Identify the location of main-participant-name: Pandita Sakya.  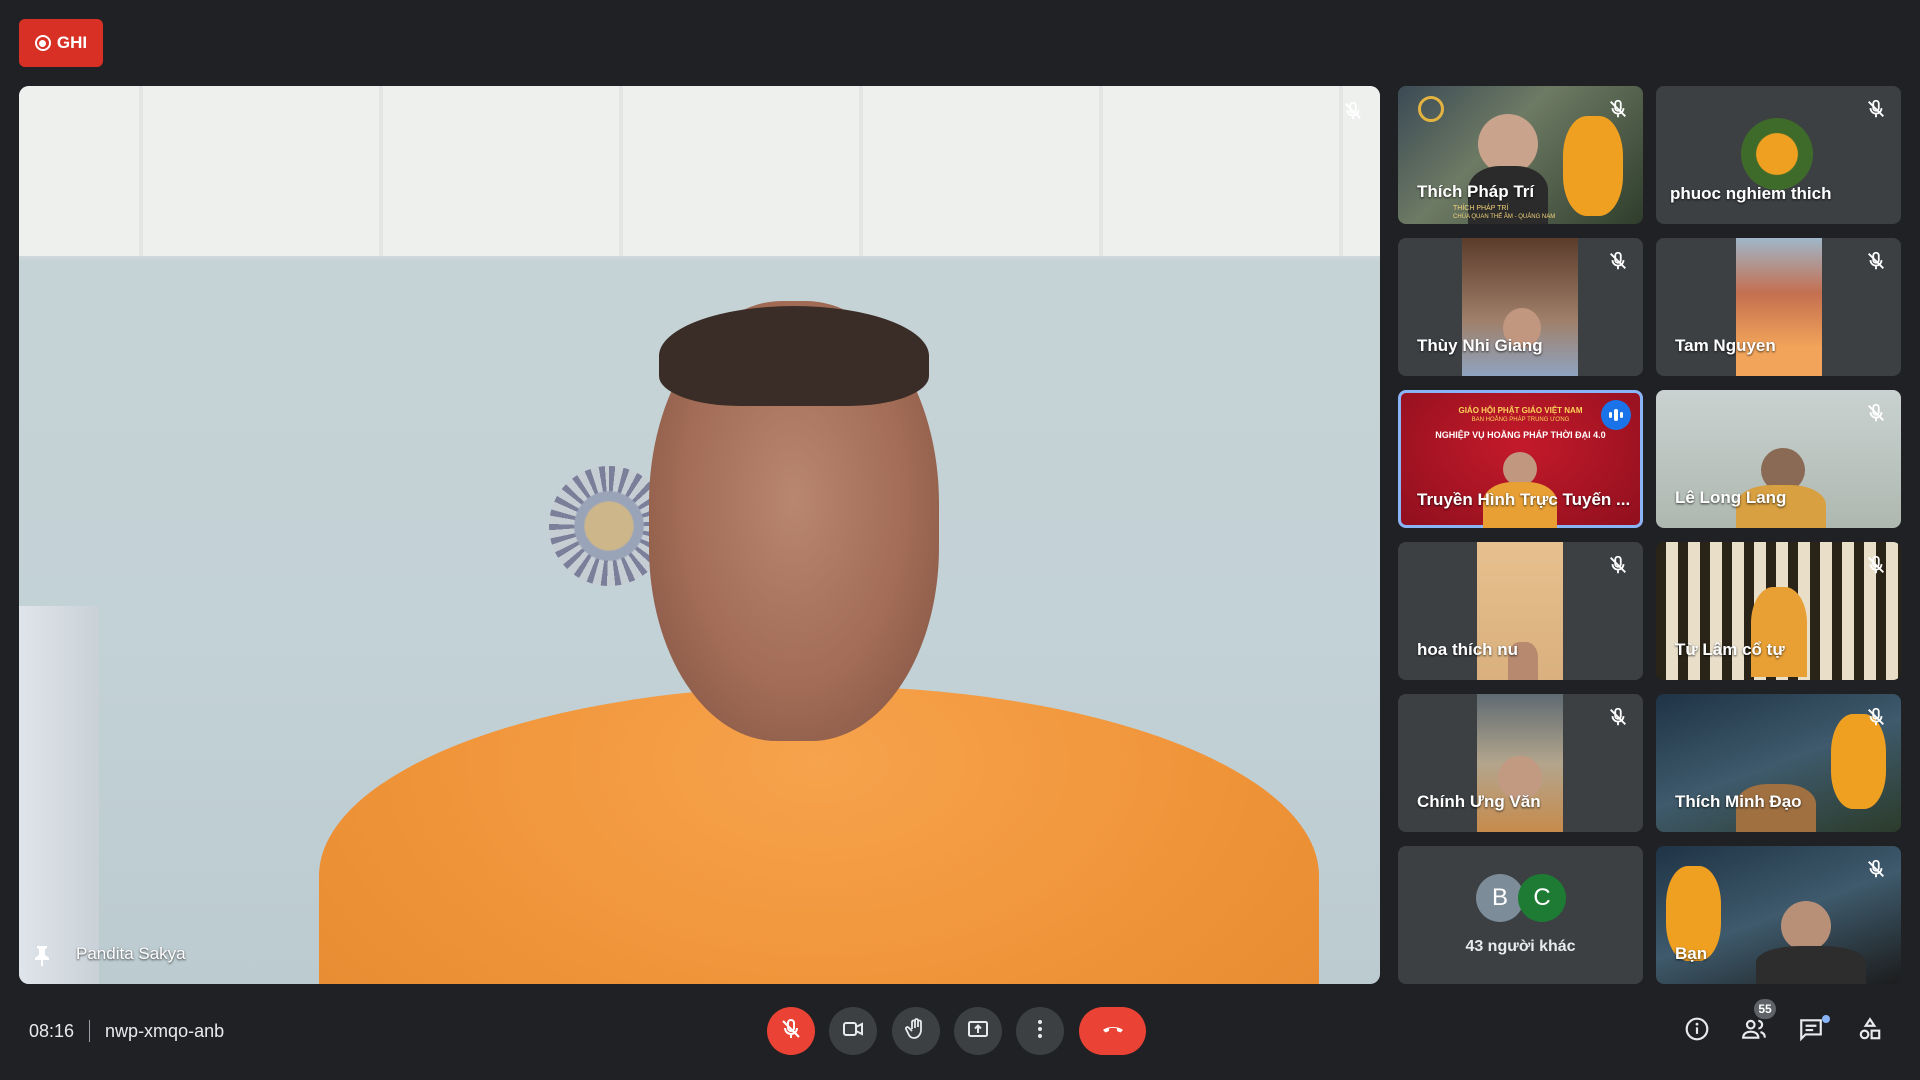
(131, 953).